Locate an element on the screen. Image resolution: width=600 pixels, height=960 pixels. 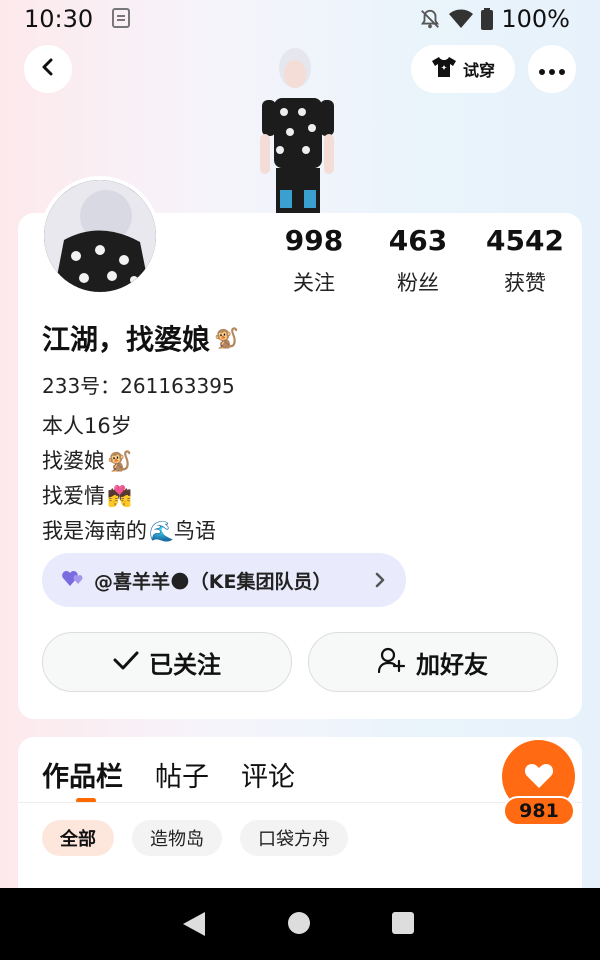
try-on-button: 试穿 is located at coordinates (463, 69).